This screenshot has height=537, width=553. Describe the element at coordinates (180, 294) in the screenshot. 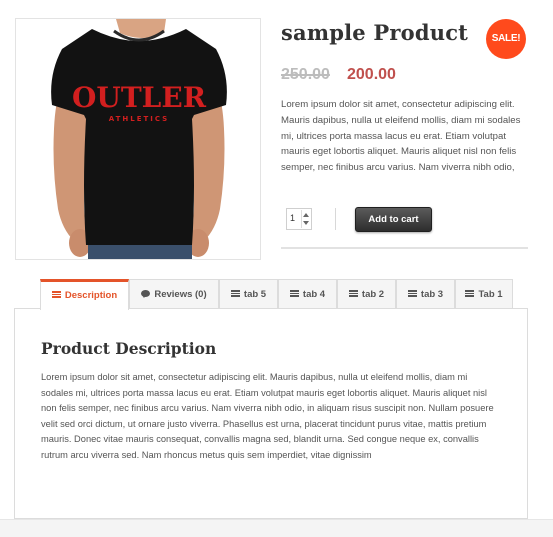

I see `tab-label: Reviews (0)` at that location.